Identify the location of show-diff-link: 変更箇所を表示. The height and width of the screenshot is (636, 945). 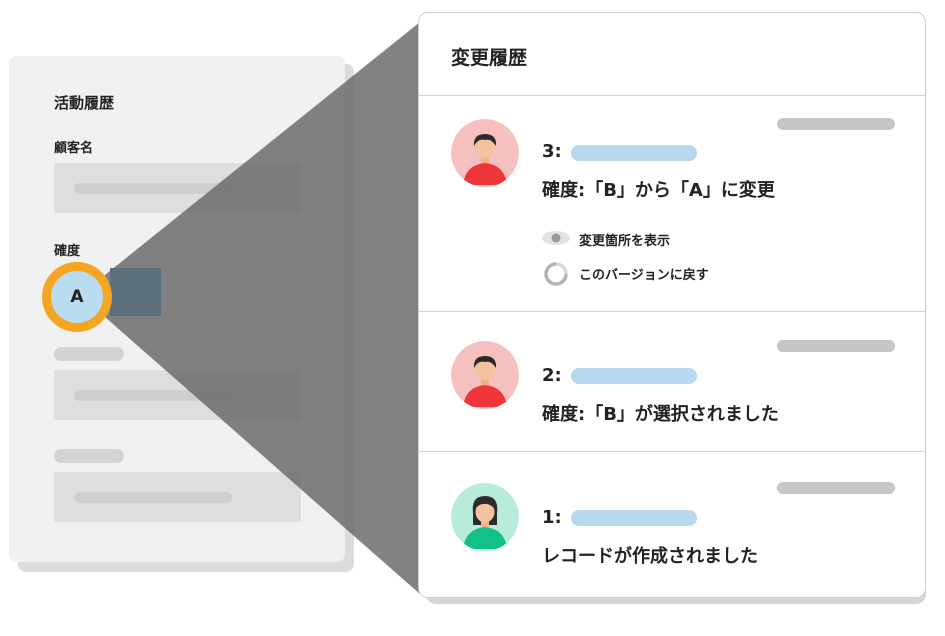
(624, 239).